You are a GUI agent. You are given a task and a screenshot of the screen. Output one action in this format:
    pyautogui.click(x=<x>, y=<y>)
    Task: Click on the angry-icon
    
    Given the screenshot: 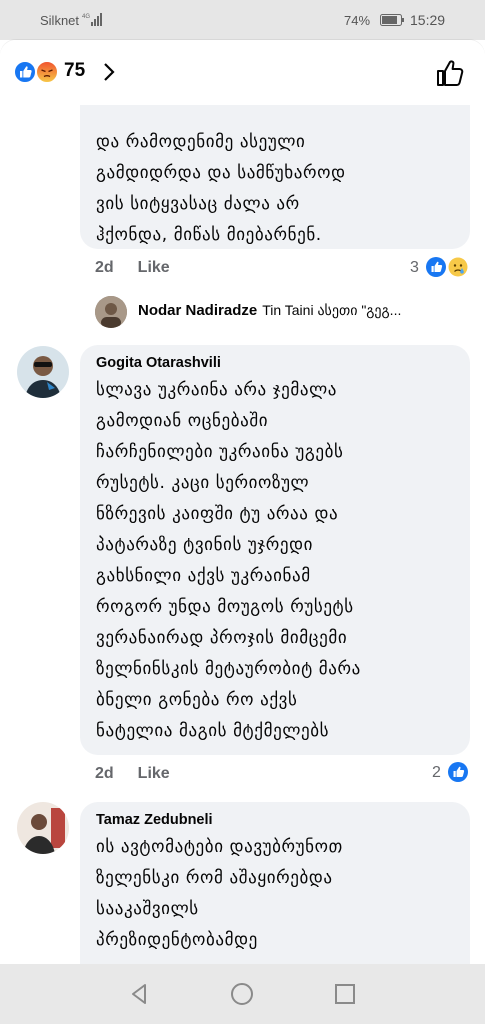 What is the action you would take?
    pyautogui.click(x=47, y=72)
    